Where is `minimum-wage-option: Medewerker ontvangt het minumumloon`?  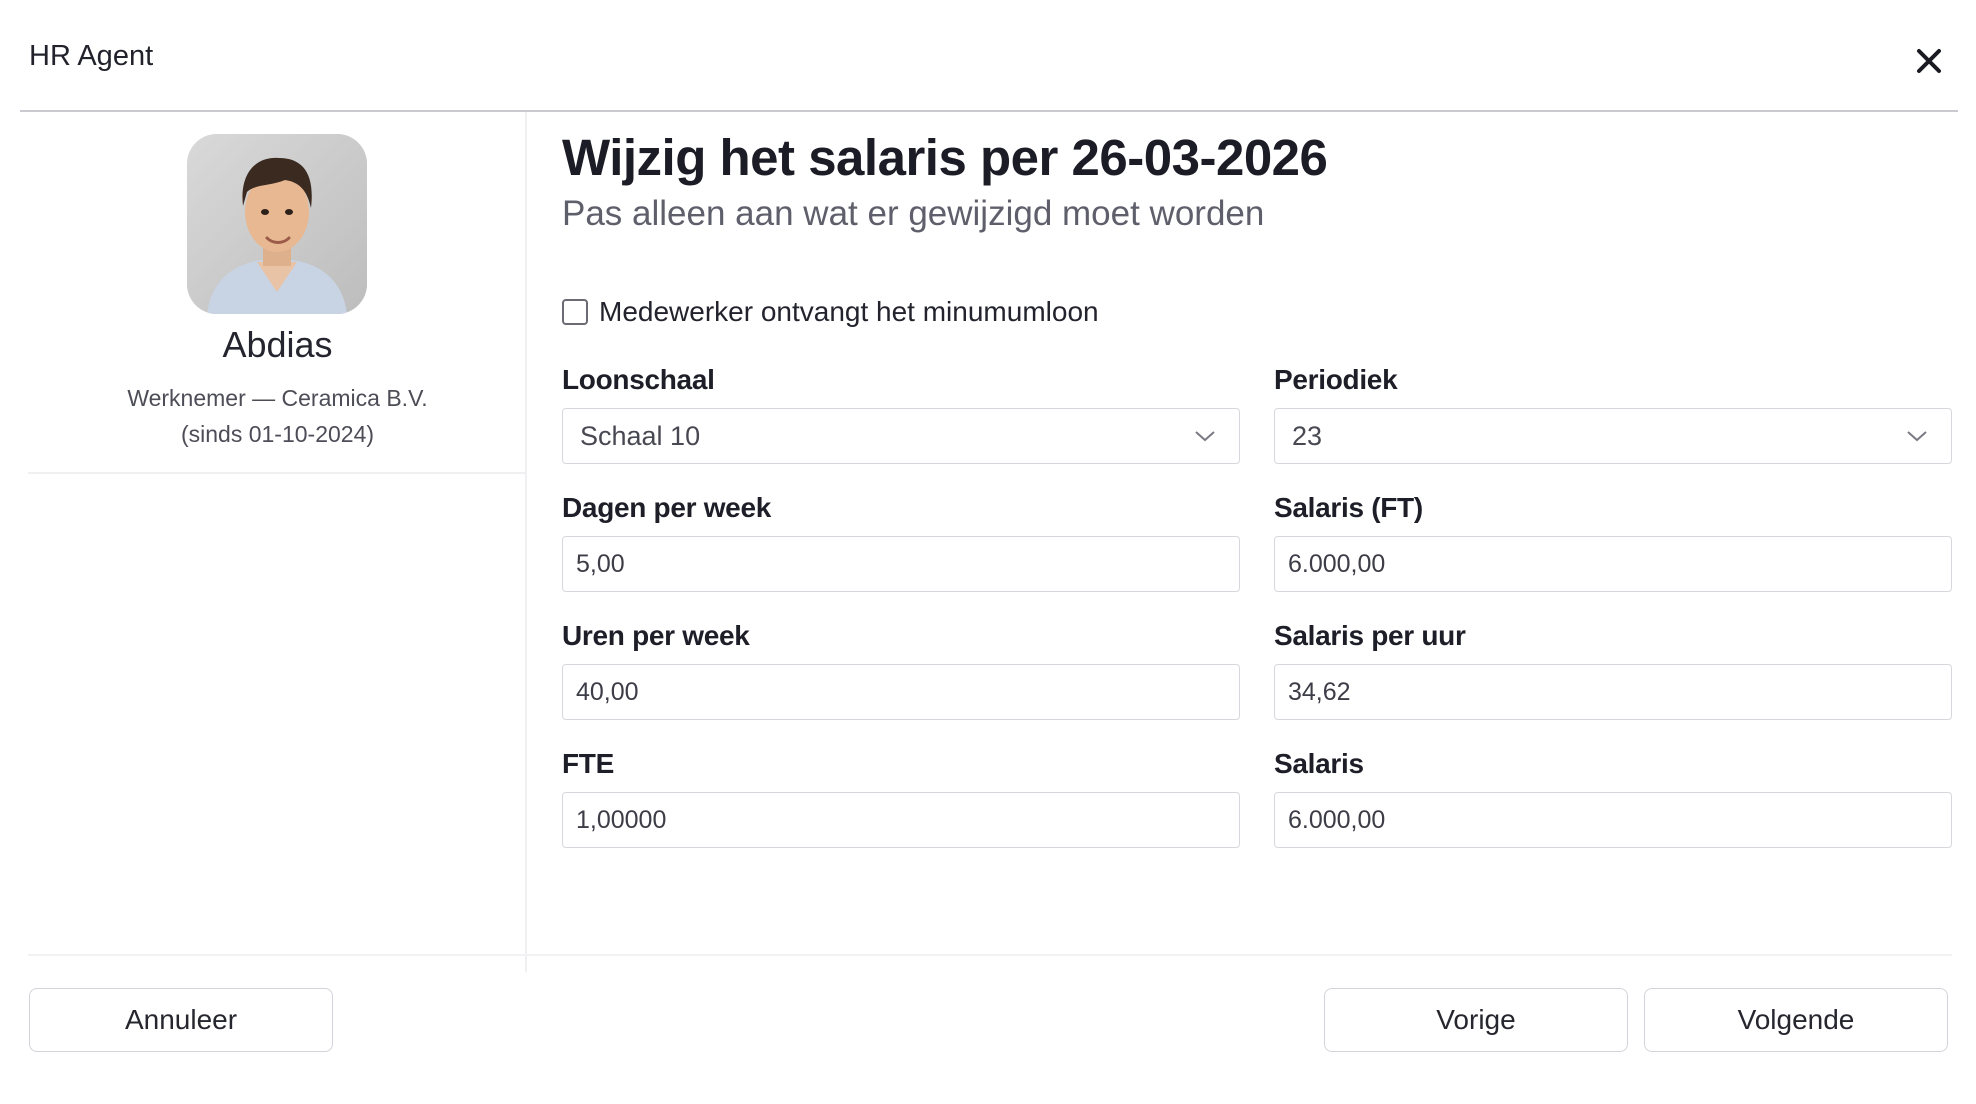
minimum-wage-option: Medewerker ontvangt het minumumloon is located at coordinates (830, 312).